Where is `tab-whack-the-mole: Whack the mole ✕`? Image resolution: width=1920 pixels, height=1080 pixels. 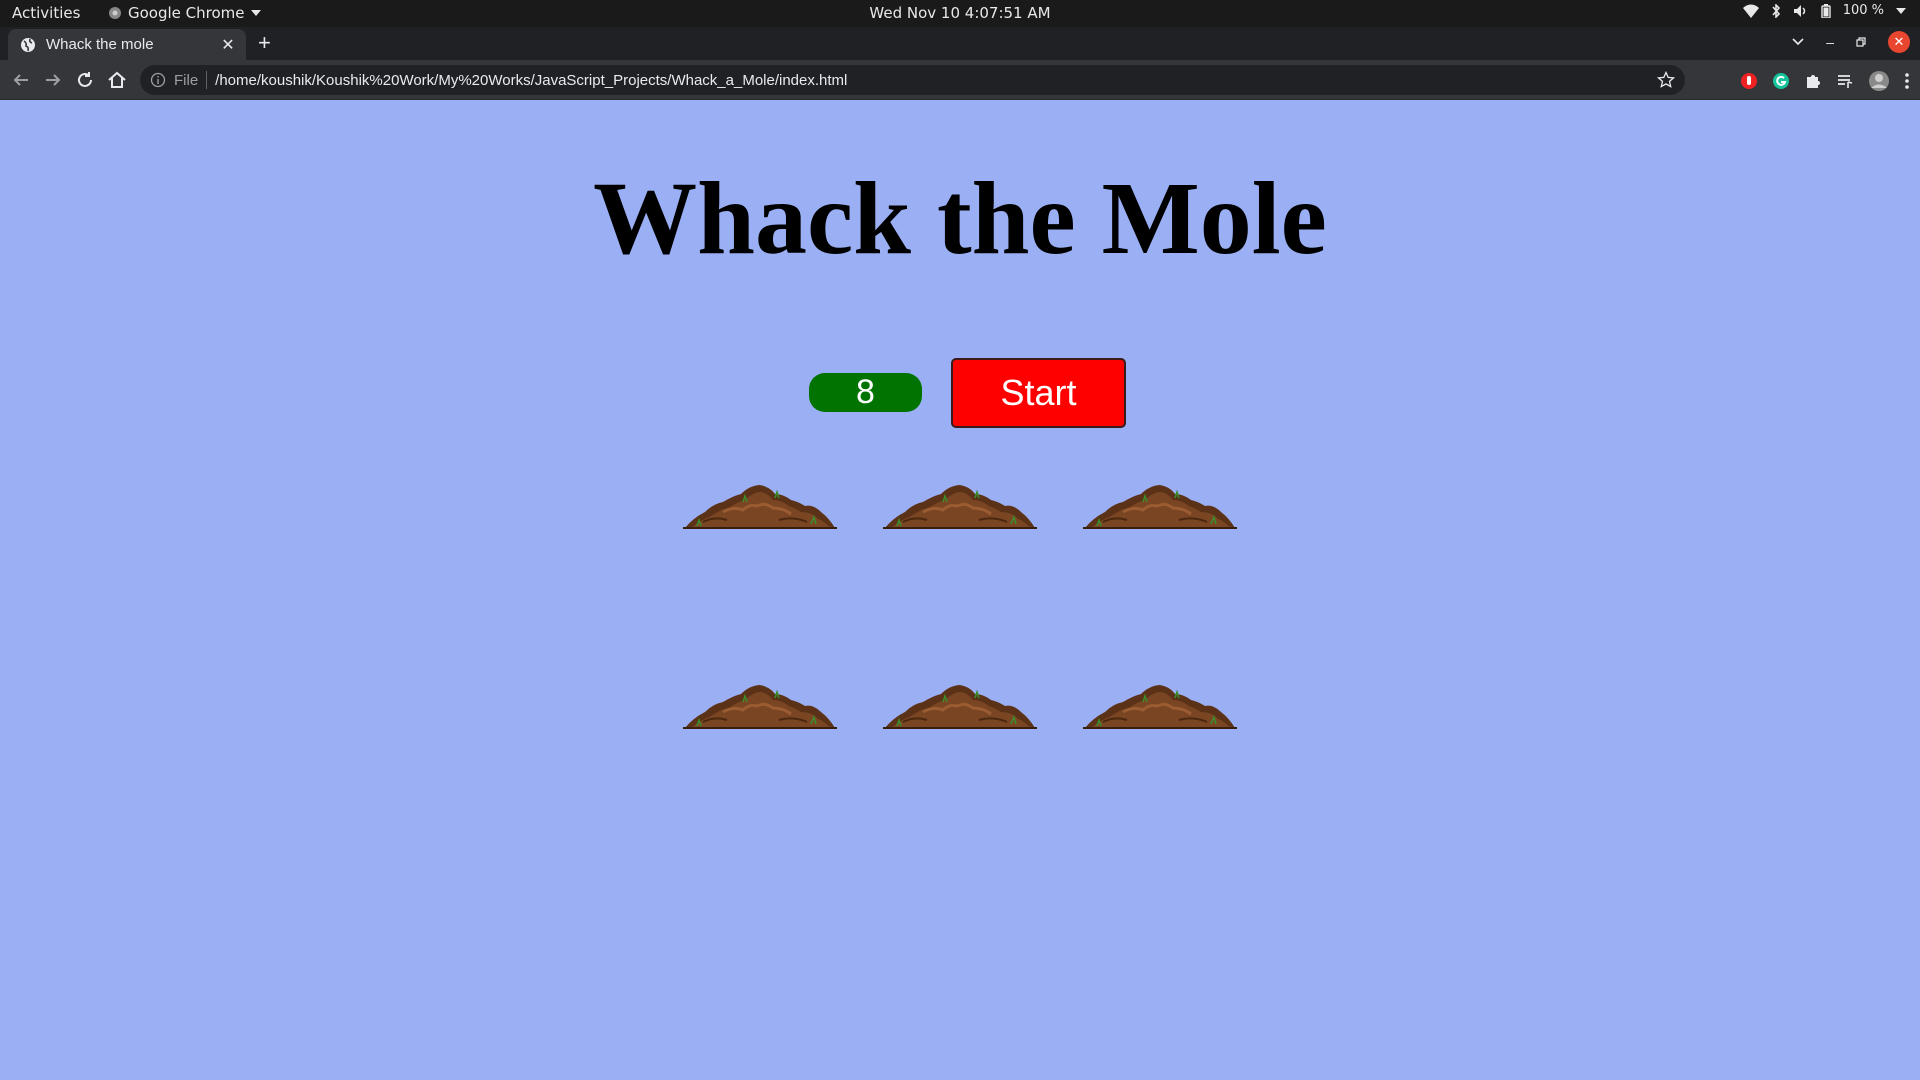 tab-whack-the-mole: Whack the mole ✕ is located at coordinates (127, 44).